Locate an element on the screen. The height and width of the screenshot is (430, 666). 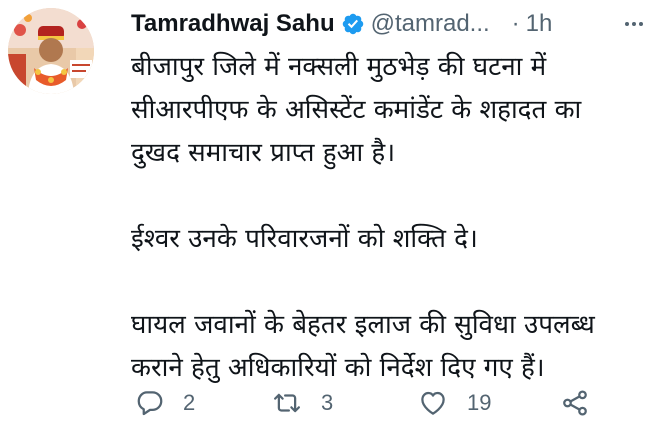
retweet-count: 3 is located at coordinates (327, 402).